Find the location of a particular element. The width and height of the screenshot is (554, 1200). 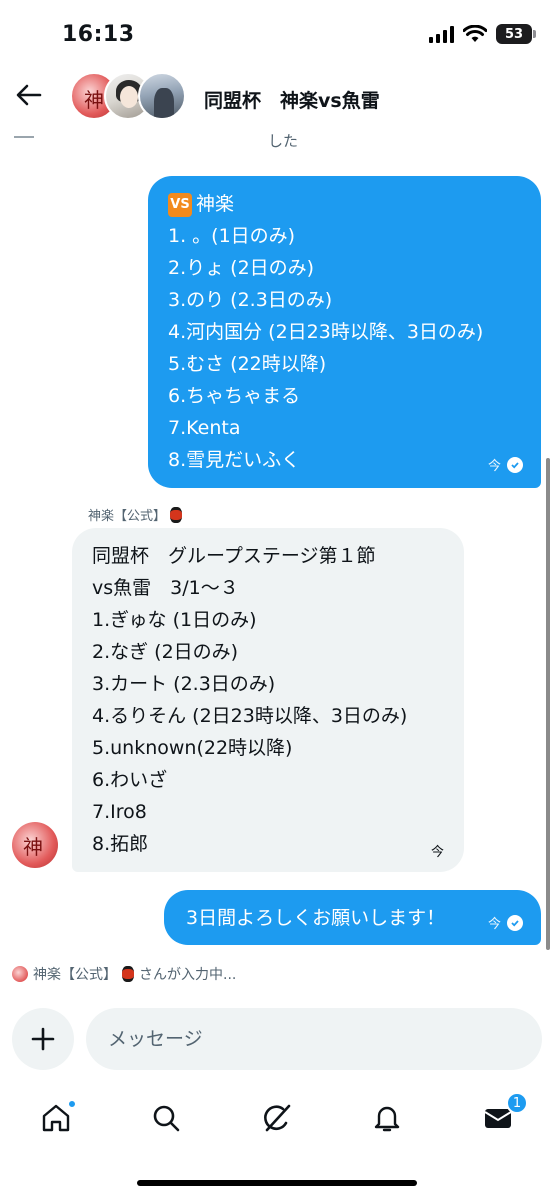

tab-home is located at coordinates (56, 1118).